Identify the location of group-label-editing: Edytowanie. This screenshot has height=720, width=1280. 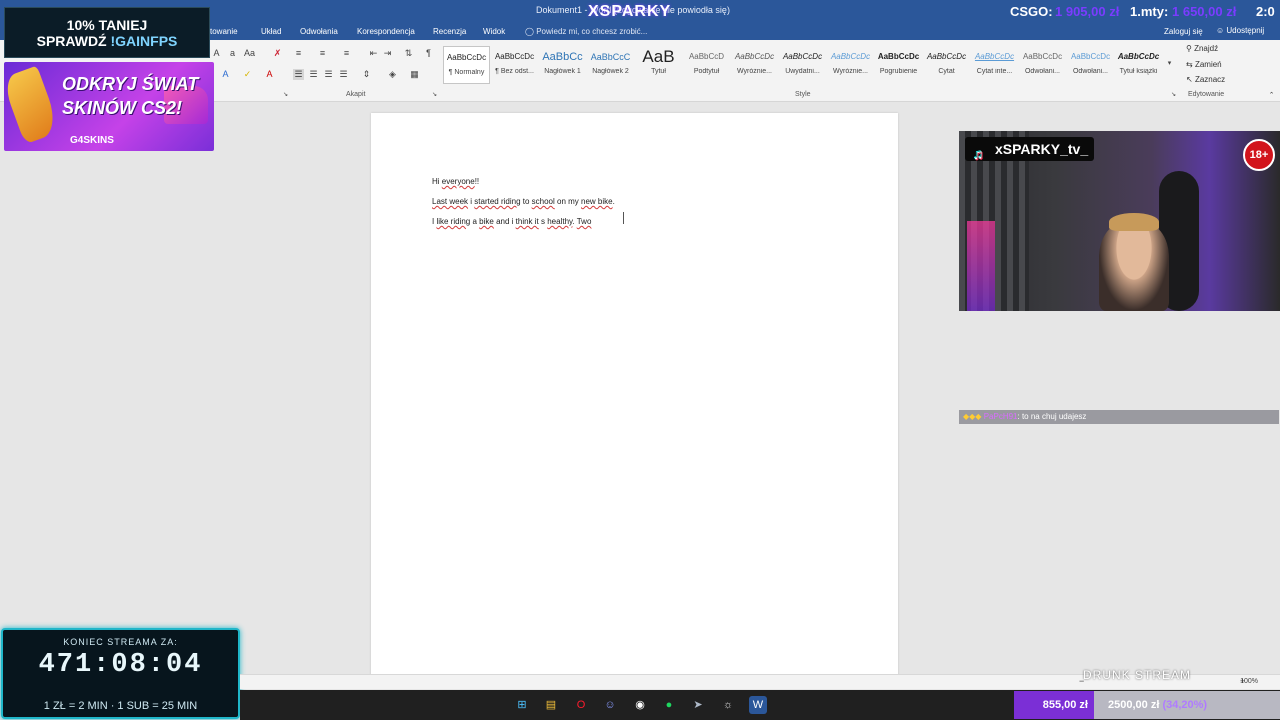
(1206, 94).